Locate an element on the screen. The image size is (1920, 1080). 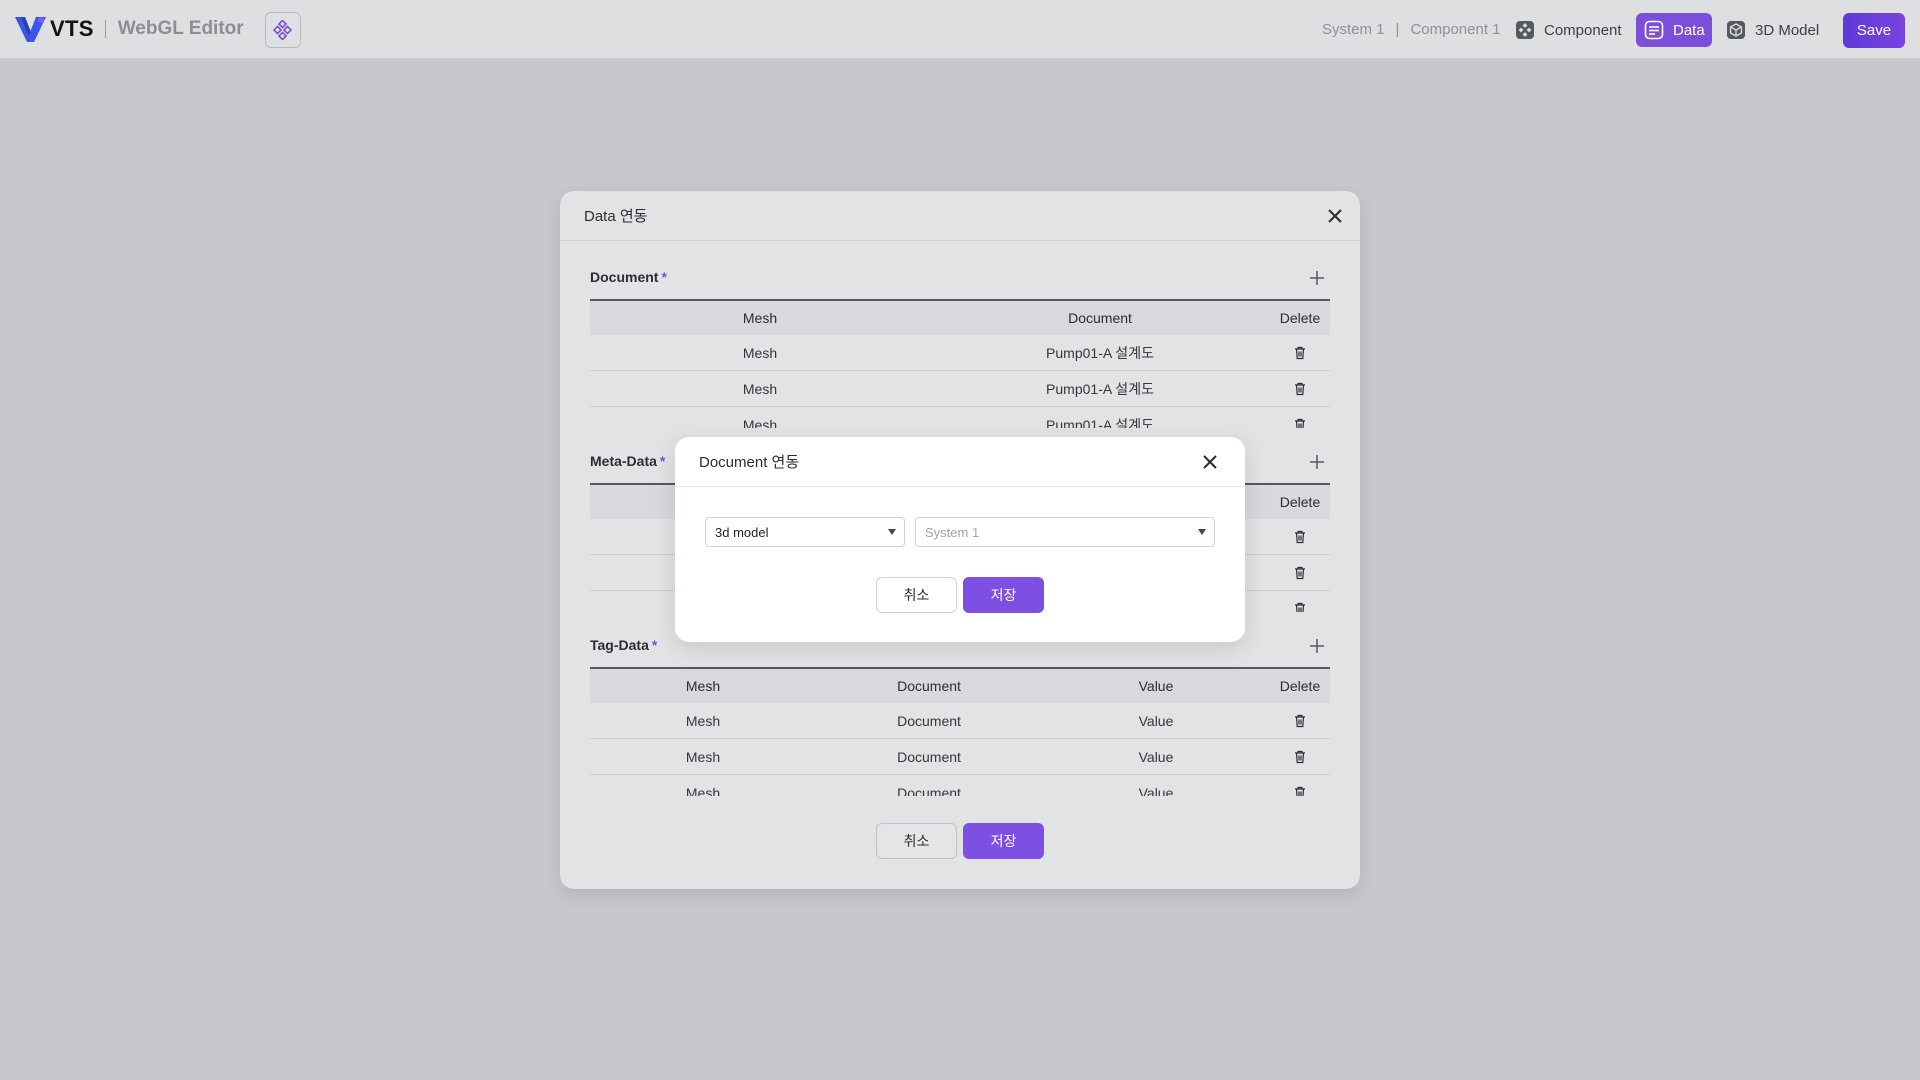
table-header: Mesh Document Delete is located at coordinates (960, 317).